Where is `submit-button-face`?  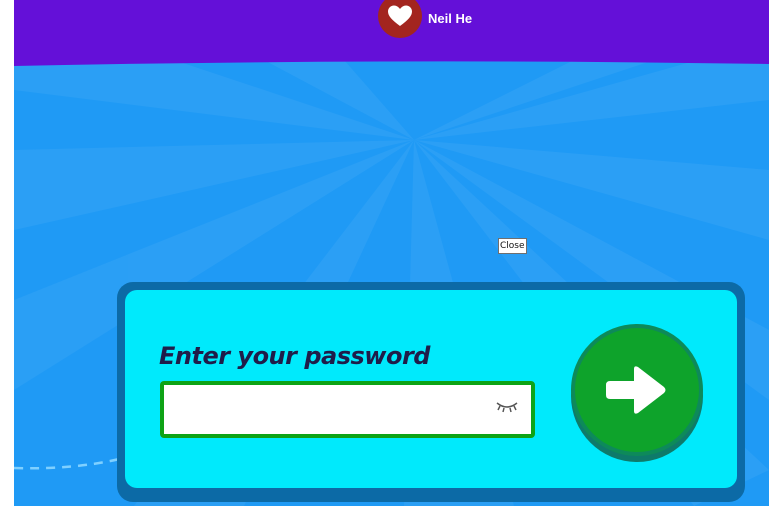 submit-button-face is located at coordinates (637, 390).